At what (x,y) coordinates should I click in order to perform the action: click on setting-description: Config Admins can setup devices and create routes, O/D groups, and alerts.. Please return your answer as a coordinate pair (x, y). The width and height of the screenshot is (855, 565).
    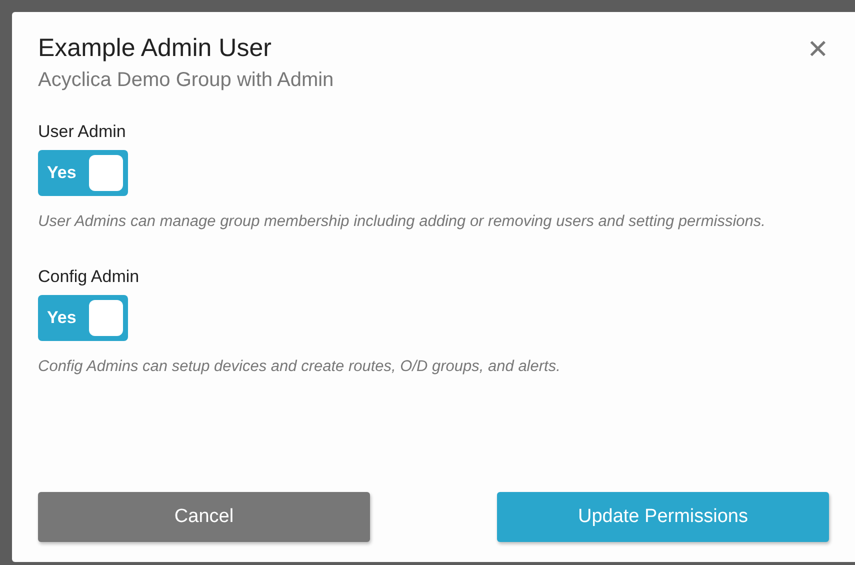
    Looking at the image, I should click on (299, 367).